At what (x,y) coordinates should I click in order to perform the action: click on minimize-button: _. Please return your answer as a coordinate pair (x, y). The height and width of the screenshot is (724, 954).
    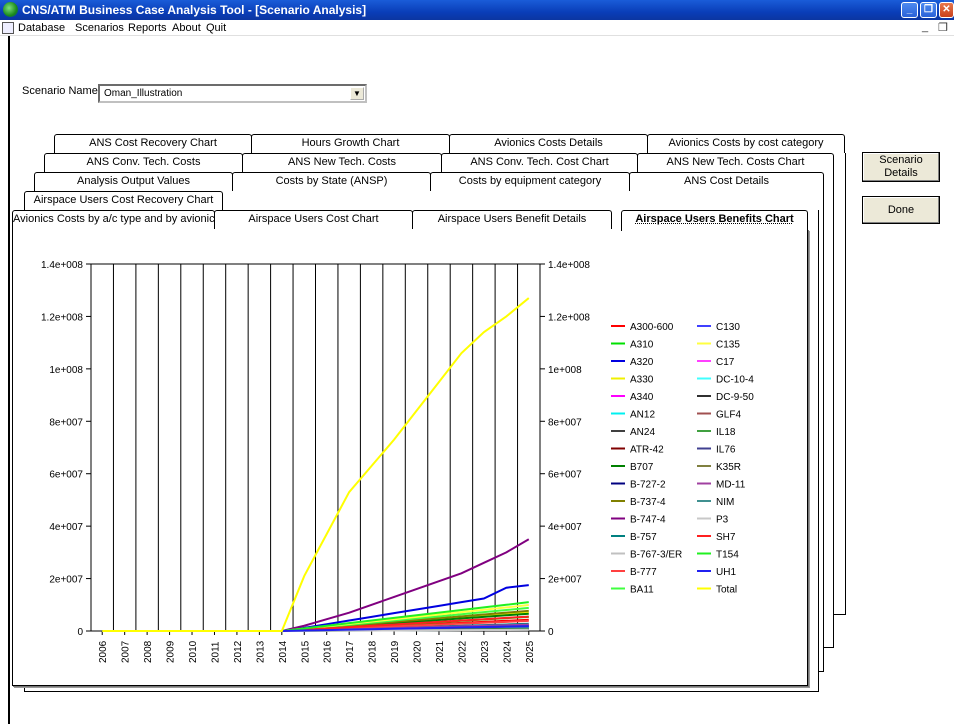
    Looking at the image, I should click on (909, 10).